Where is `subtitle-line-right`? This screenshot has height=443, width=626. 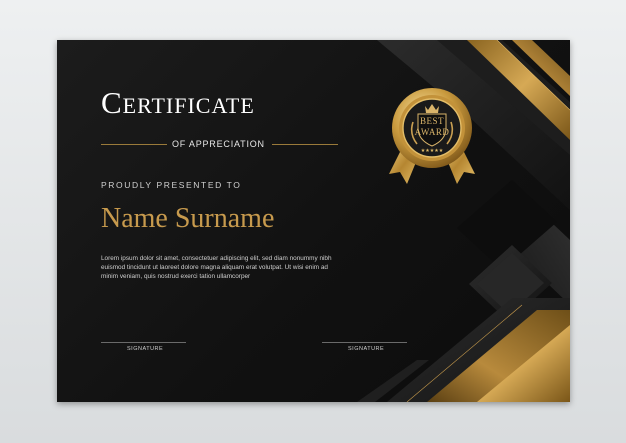
subtitle-line-right is located at coordinates (305, 144).